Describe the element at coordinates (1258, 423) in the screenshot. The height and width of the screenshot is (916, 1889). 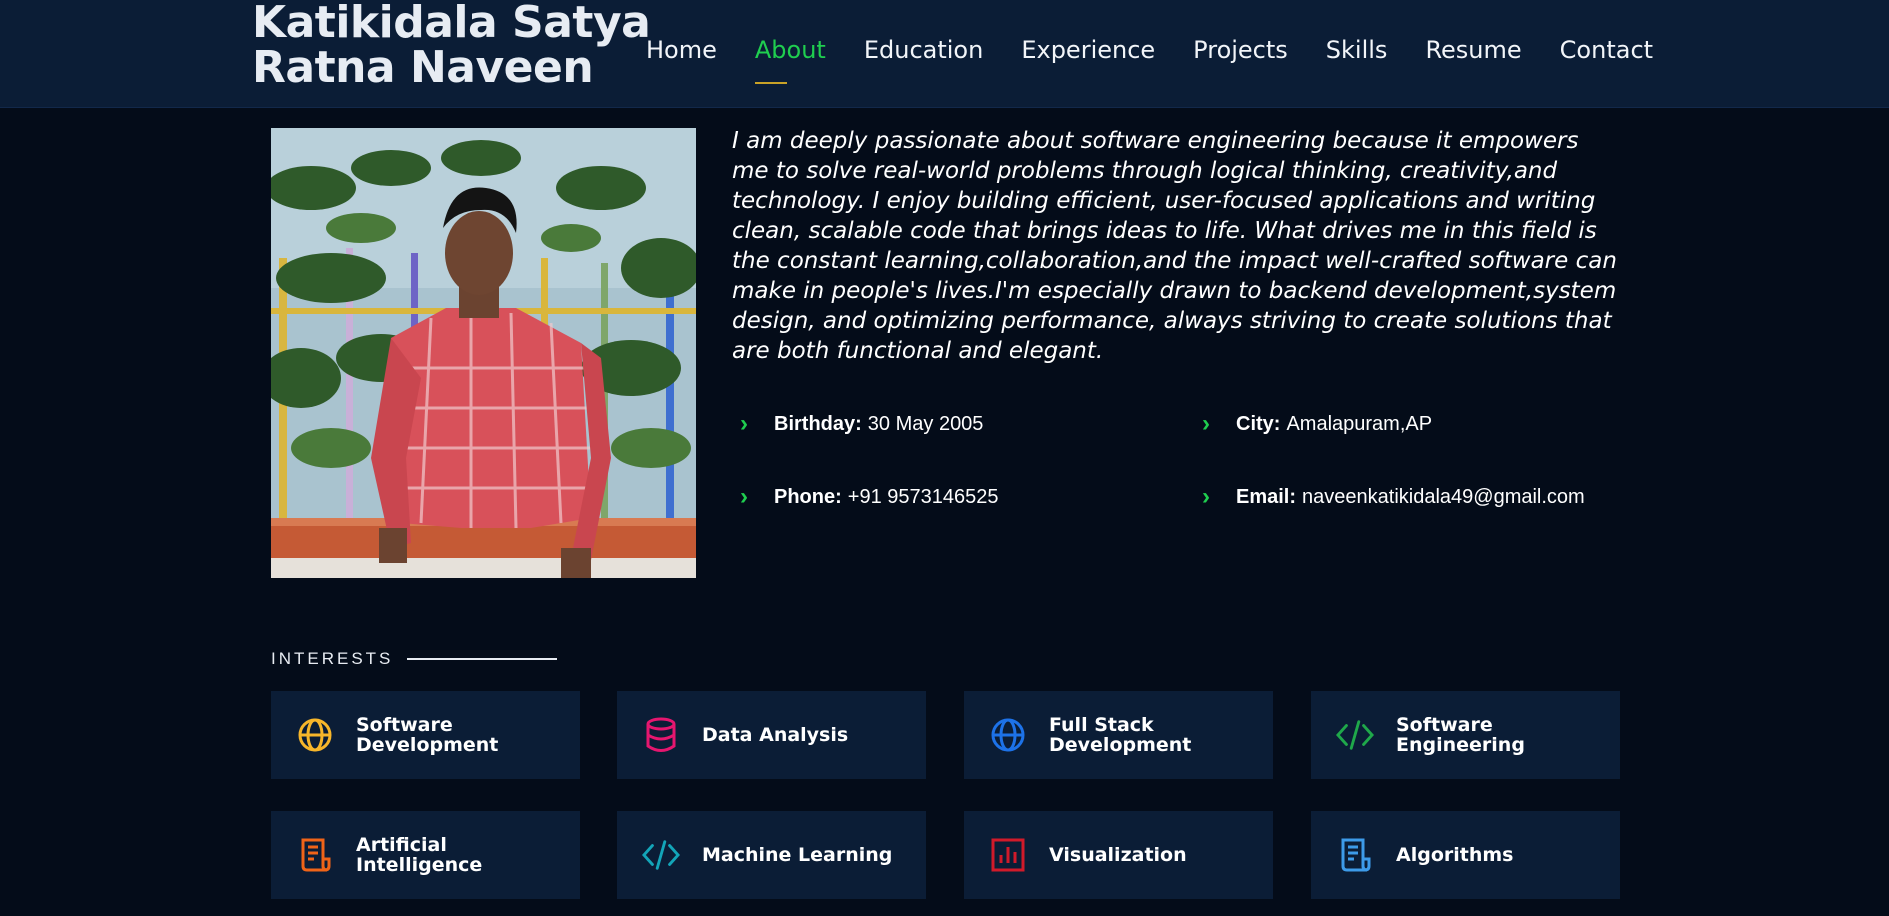
I see `city-label: City:` at that location.